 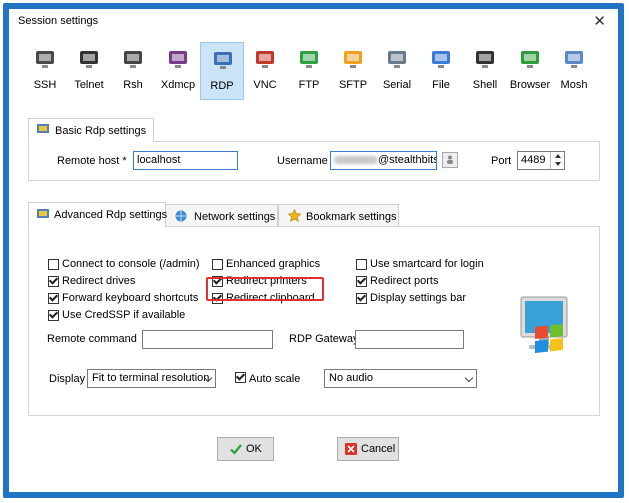 I want to click on protocol-browser: Browser, so click(x=530, y=71).